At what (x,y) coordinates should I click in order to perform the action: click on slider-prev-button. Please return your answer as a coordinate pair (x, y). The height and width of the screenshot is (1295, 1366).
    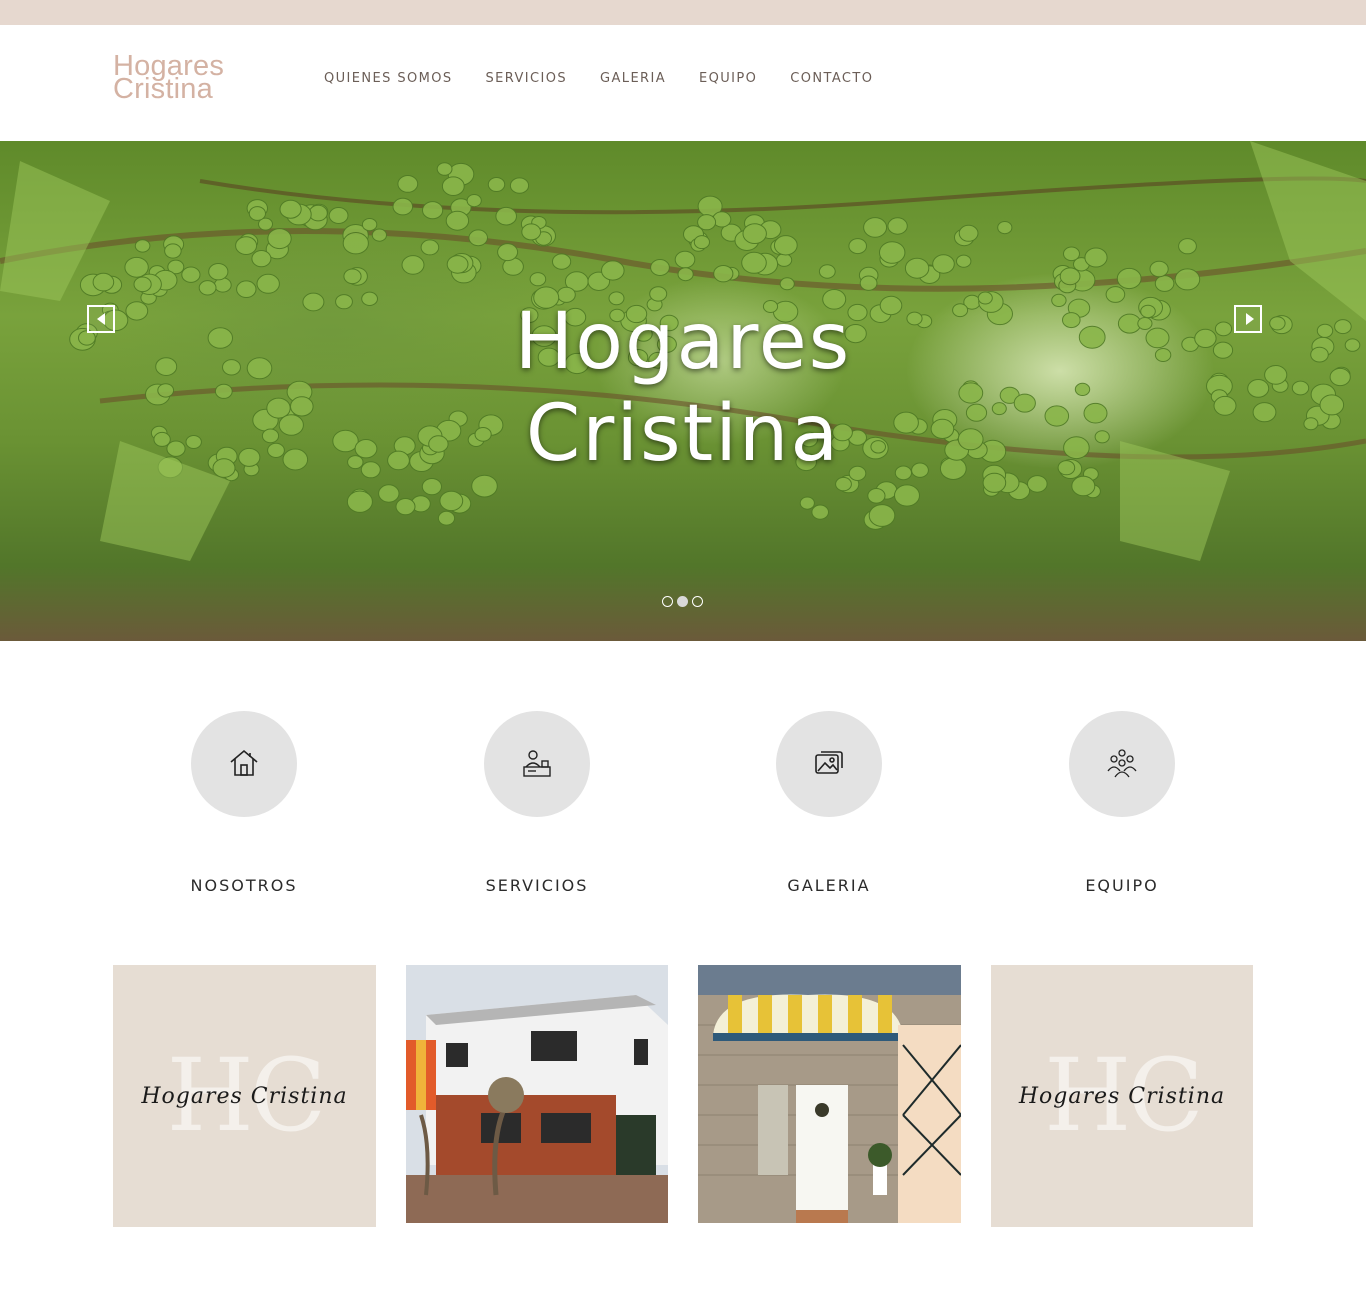
    Looking at the image, I should click on (101, 319).